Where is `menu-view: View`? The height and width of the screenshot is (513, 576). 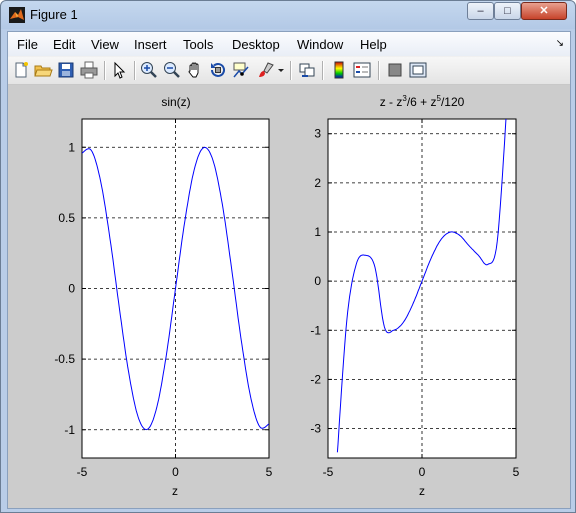
menu-view: View is located at coordinates (105, 44).